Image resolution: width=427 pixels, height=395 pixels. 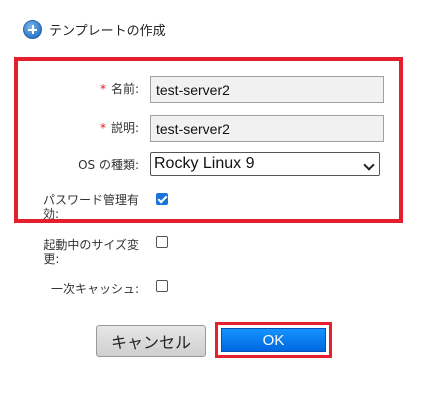 What do you see at coordinates (267, 128) in the screenshot?
I see `description-input` at bounding box center [267, 128].